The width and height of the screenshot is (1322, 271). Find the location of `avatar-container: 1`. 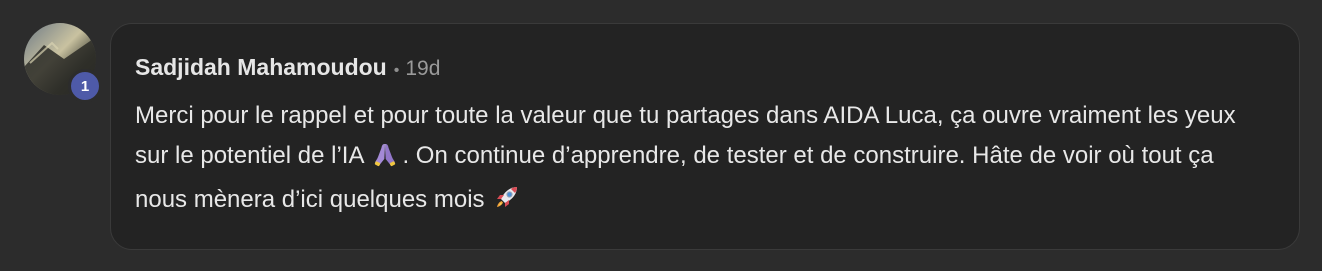

avatar-container: 1 is located at coordinates (63, 63).